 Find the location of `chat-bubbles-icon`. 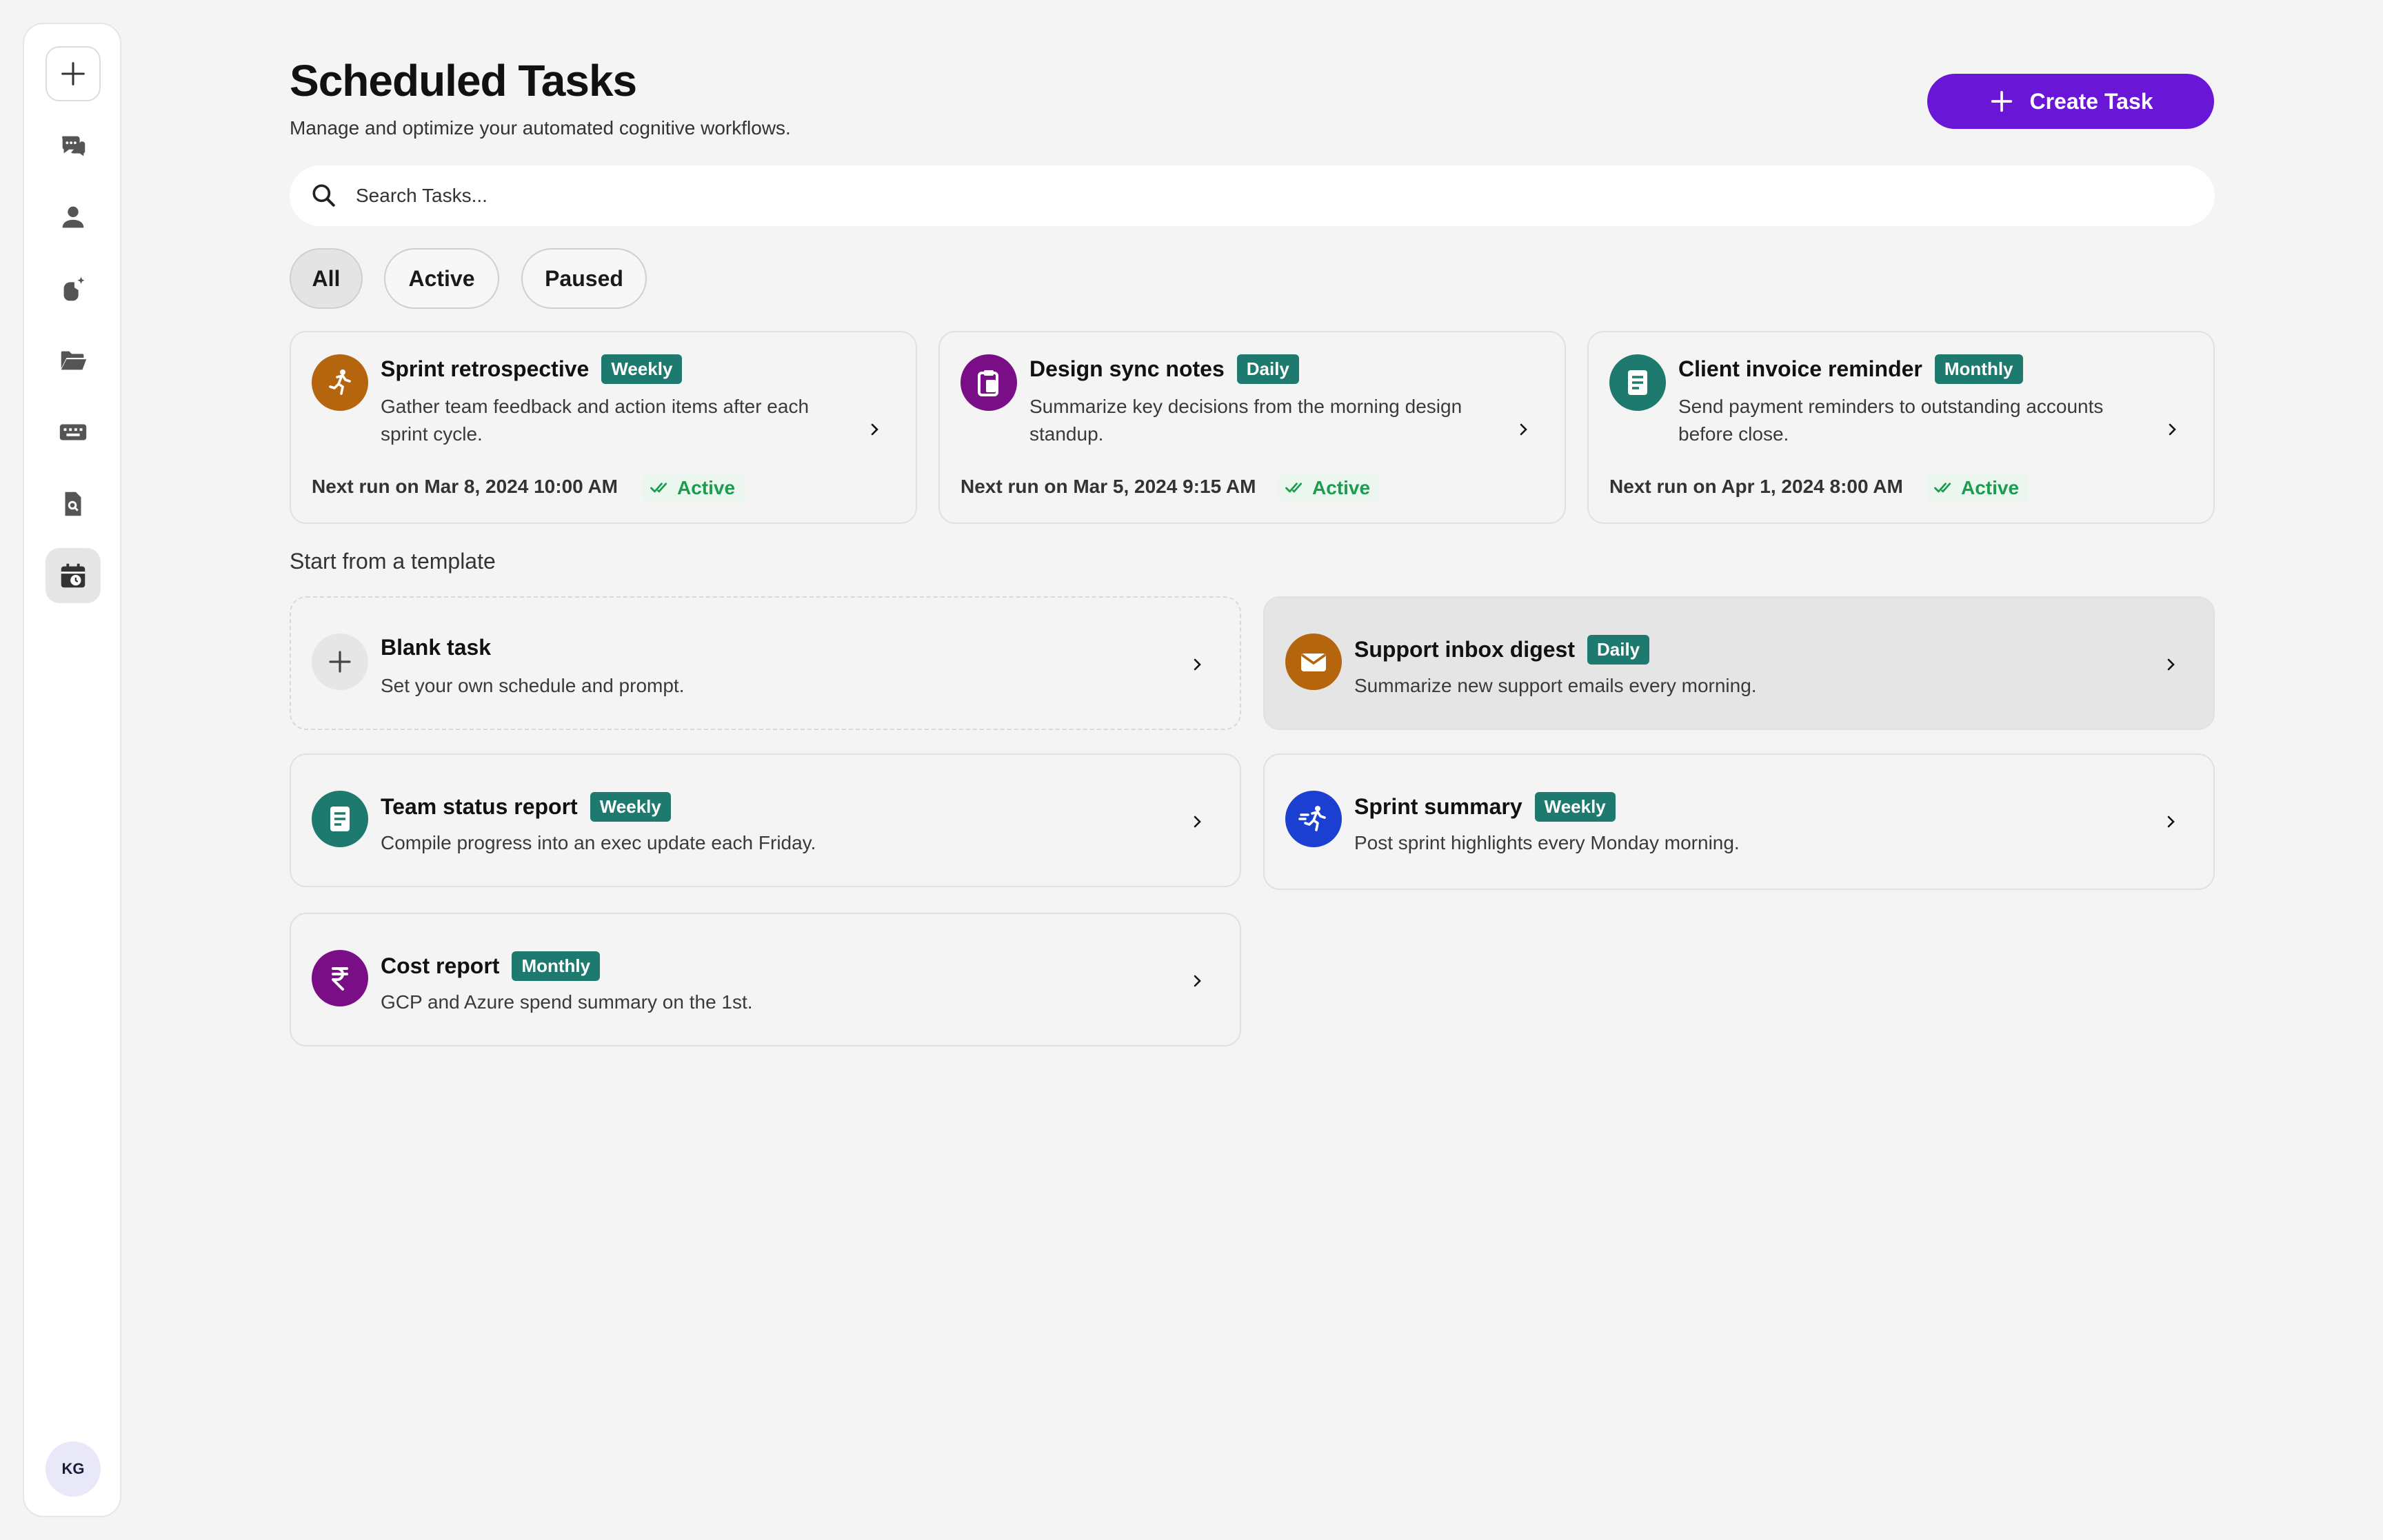

chat-bubbles-icon is located at coordinates (74, 146).